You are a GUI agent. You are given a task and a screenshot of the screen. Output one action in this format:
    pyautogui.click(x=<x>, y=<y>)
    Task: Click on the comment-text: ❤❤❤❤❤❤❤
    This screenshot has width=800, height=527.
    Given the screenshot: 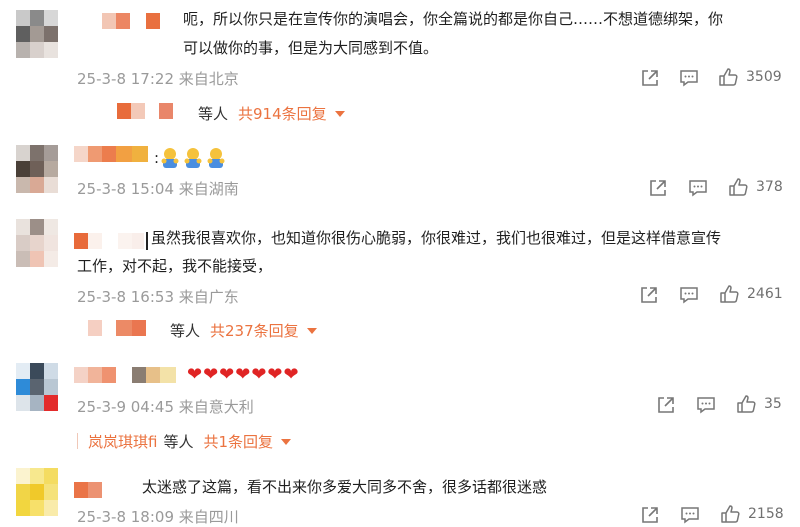 What is the action you would take?
    pyautogui.click(x=243, y=374)
    